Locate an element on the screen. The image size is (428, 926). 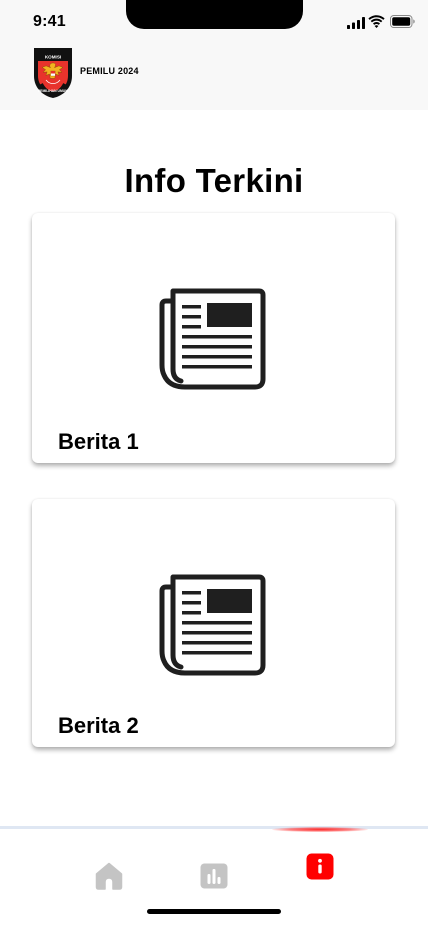
nav-info-button is located at coordinates (320, 867).